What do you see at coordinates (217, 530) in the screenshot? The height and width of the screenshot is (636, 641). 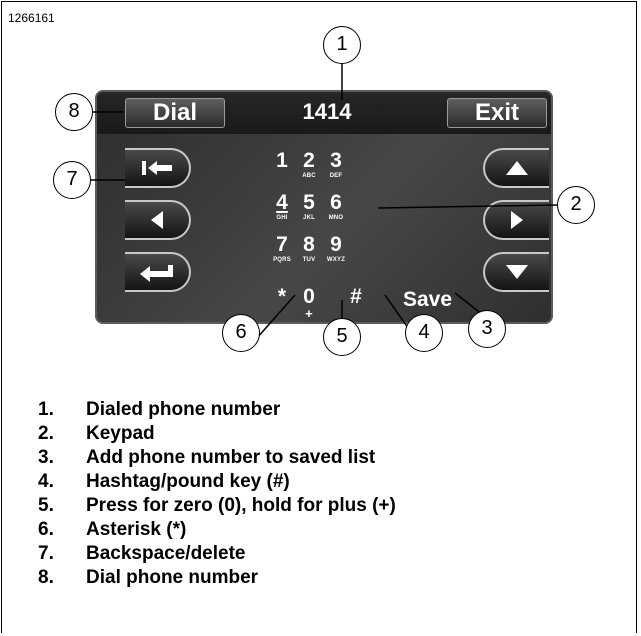 I see `legend-item: 6. Asterisk (*)` at bounding box center [217, 530].